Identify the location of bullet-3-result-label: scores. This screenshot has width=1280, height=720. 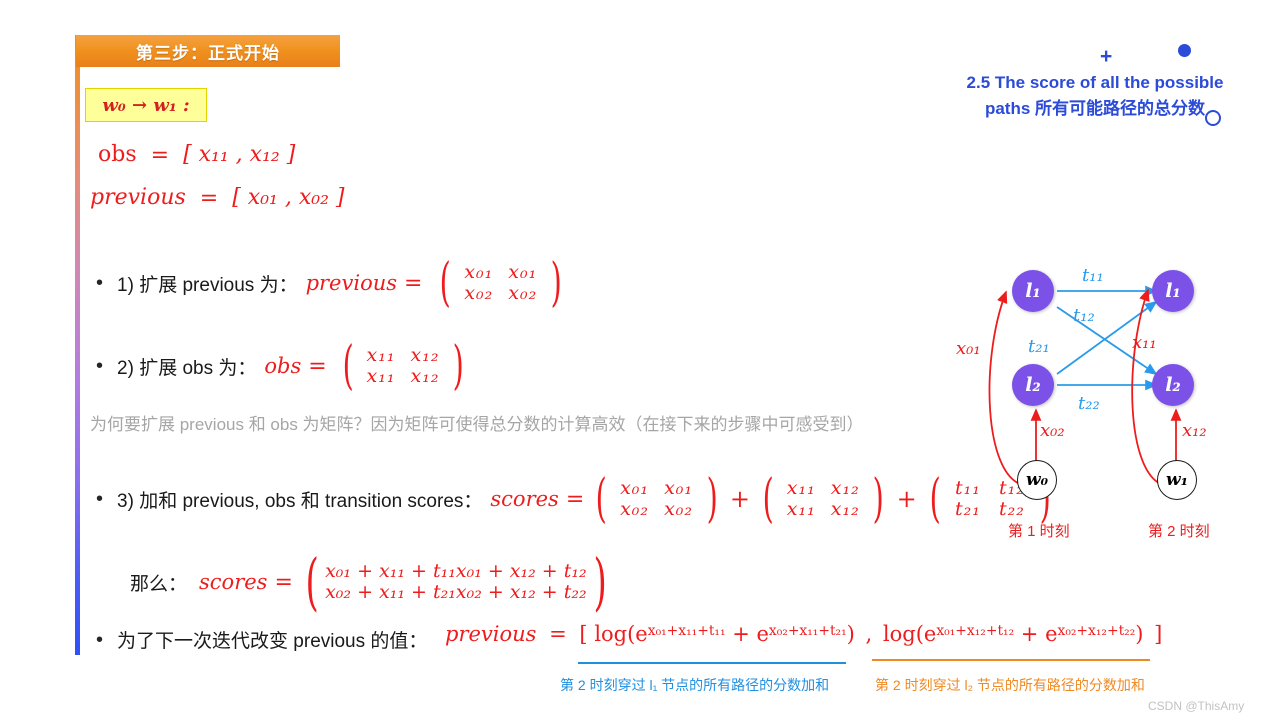
(524, 499).